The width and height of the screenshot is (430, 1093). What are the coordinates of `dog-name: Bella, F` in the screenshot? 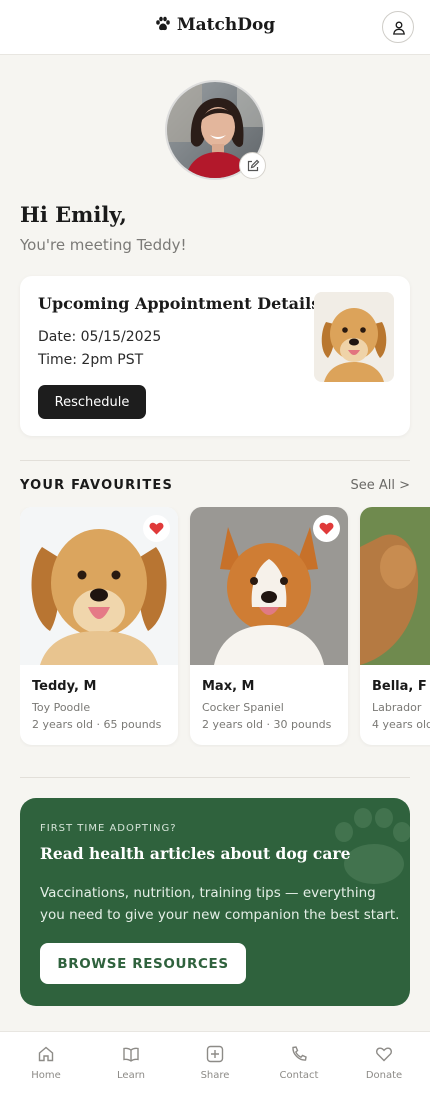 It's located at (399, 686).